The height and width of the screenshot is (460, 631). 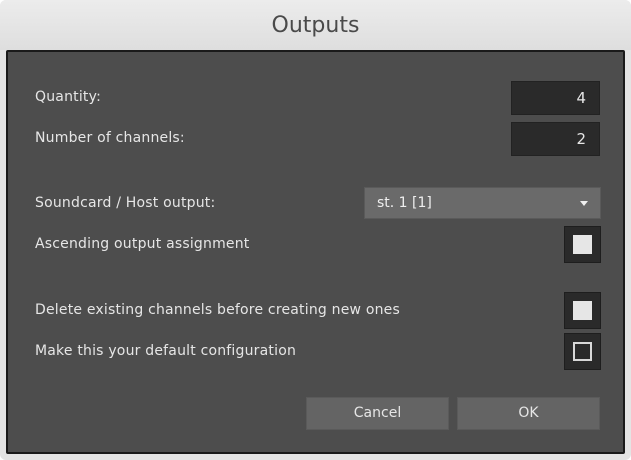 I want to click on delete-existing-checkbox, so click(x=582, y=310).